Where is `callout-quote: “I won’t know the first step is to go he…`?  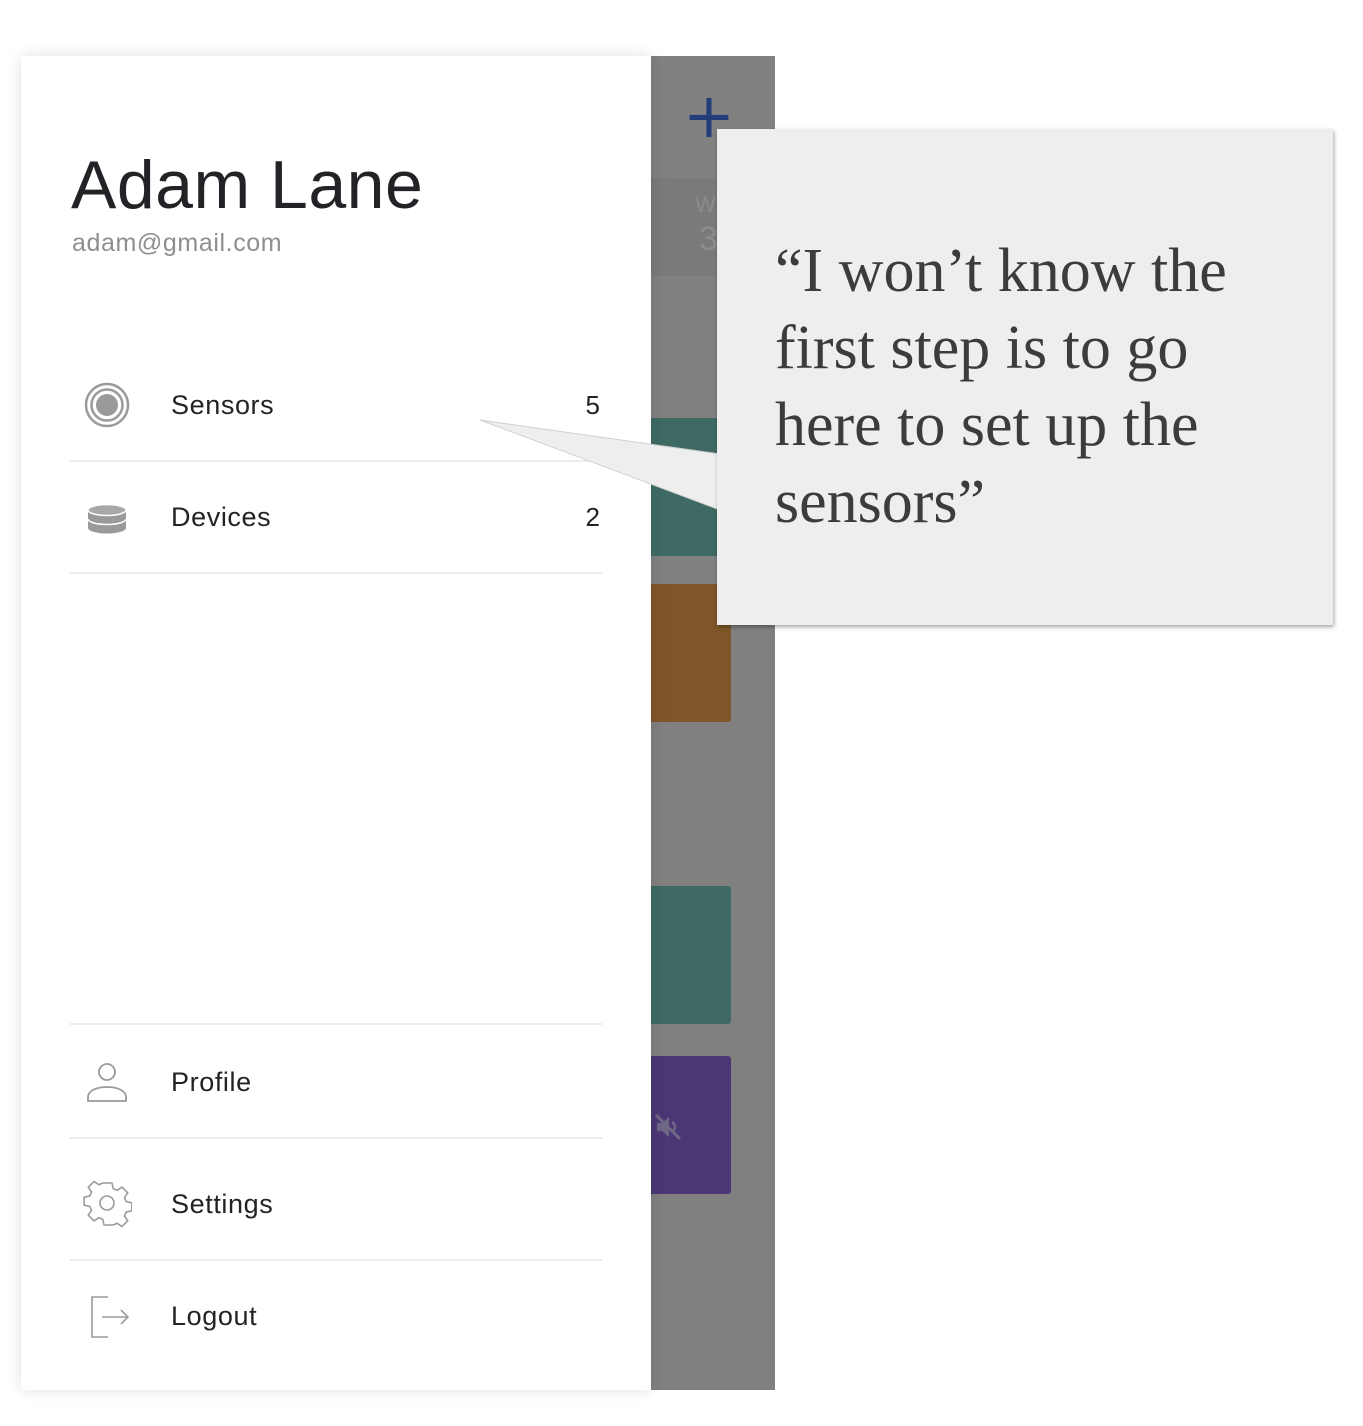 callout-quote: “I won’t know the first step is to go he… is located at coordinates (1001, 386).